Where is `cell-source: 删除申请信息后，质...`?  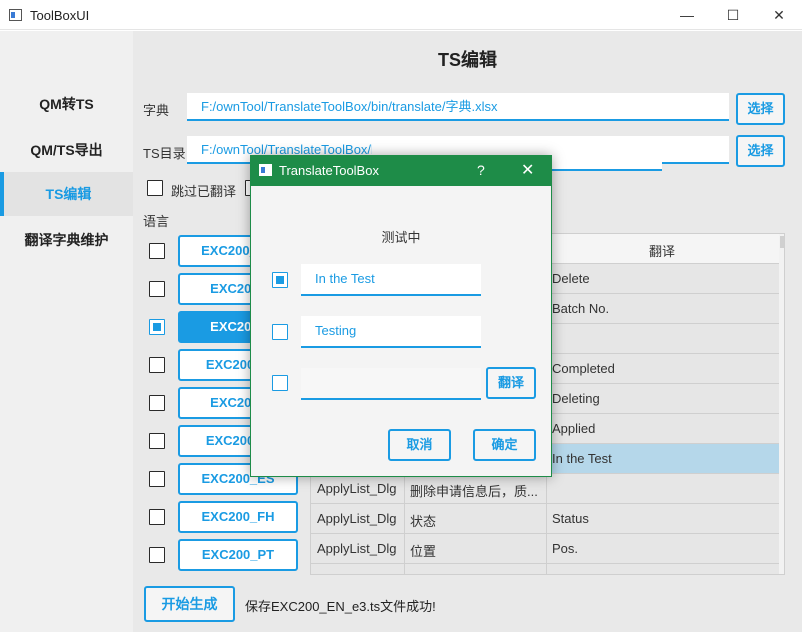 cell-source: 删除申请信息后，质... is located at coordinates (474, 491).